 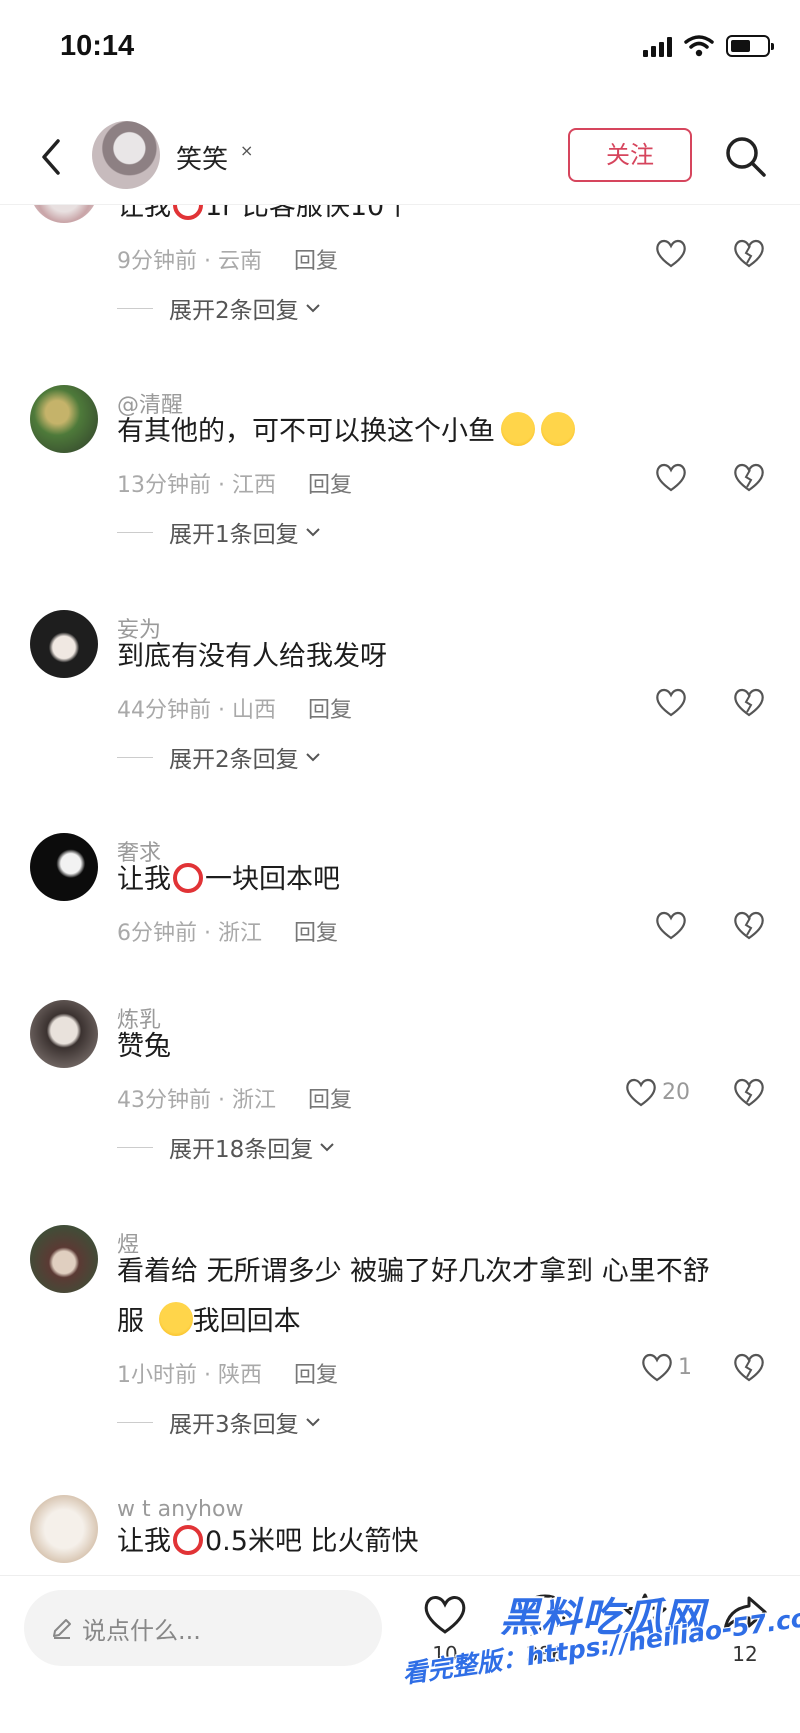 What do you see at coordinates (413, 1296) in the screenshot?
I see `comment-text: 看着给 无所谓多少 被骗了好几次才拿到 心里不舒 服 我回回本` at bounding box center [413, 1296].